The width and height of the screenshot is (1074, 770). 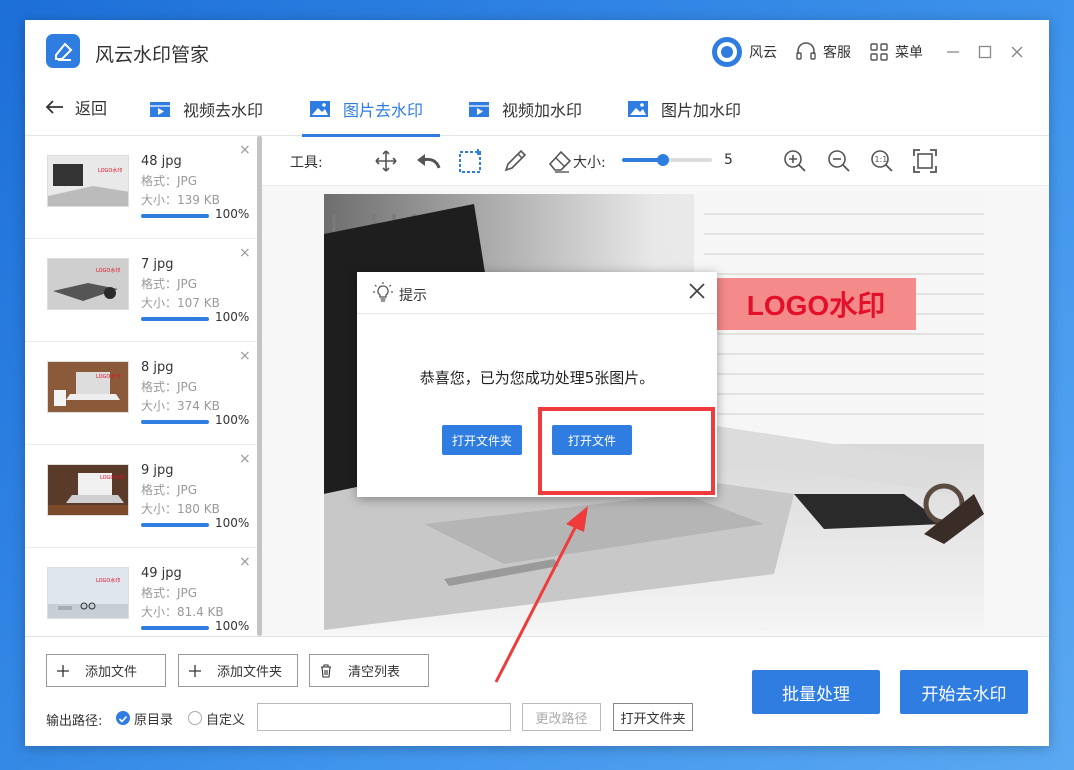 What do you see at coordinates (561, 717) in the screenshot?
I see `change-path-button: 更改路径` at bounding box center [561, 717].